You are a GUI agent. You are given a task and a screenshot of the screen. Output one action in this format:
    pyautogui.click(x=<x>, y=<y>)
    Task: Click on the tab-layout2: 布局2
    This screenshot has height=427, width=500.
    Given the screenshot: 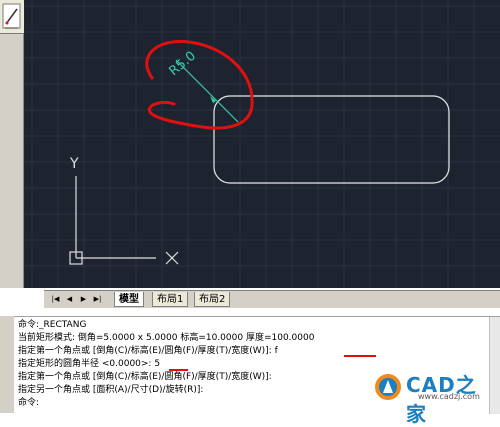 What is the action you would take?
    pyautogui.click(x=212, y=299)
    